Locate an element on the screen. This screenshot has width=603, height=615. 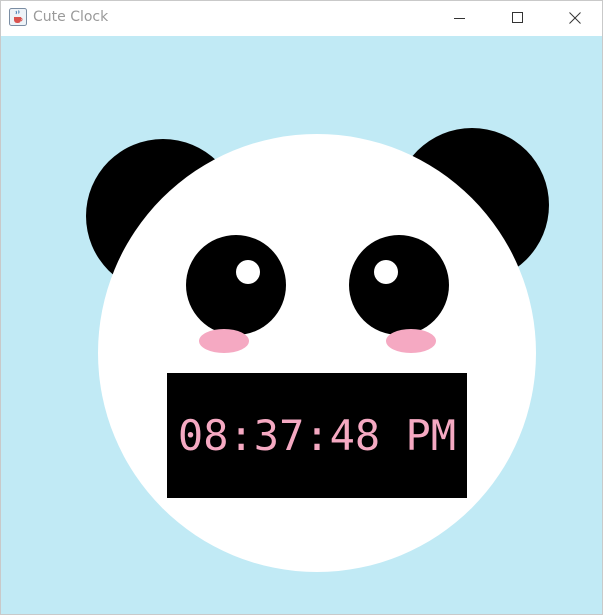
left-cheek is located at coordinates (224, 341).